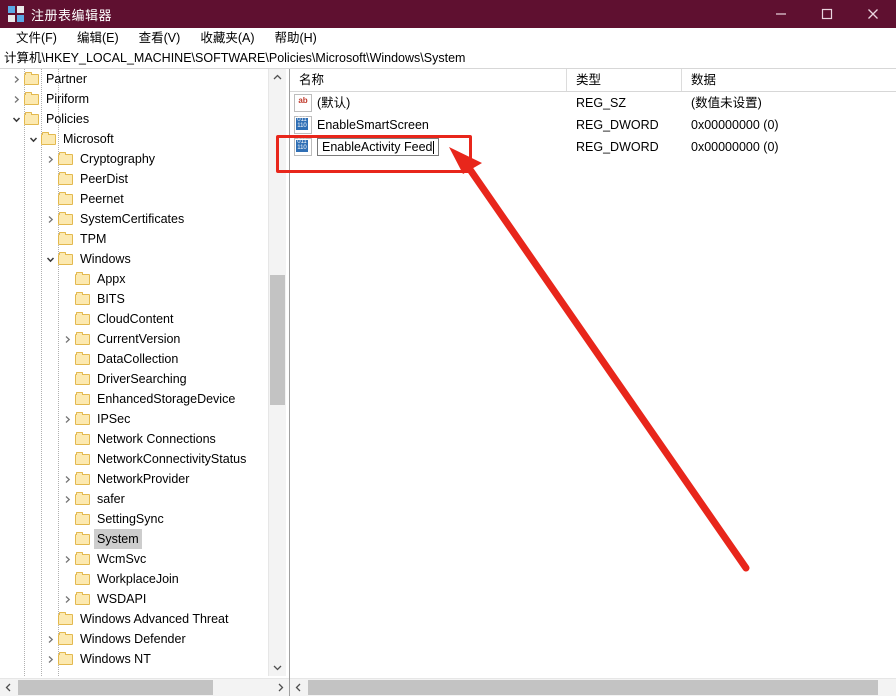  I want to click on rename-edit-box: EnableActivity Feed, so click(378, 147).